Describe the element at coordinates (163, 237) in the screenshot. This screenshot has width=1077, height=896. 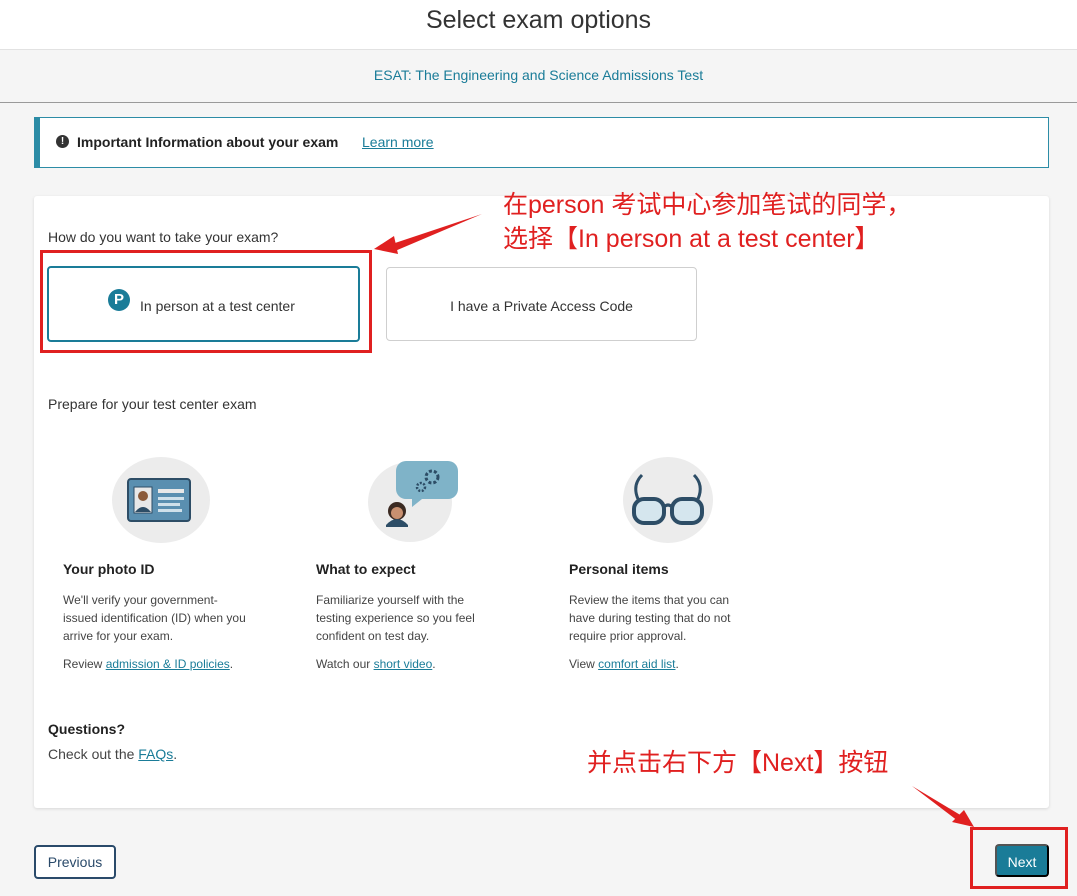
I see `delivery-question: How do you want to take your exam?` at that location.